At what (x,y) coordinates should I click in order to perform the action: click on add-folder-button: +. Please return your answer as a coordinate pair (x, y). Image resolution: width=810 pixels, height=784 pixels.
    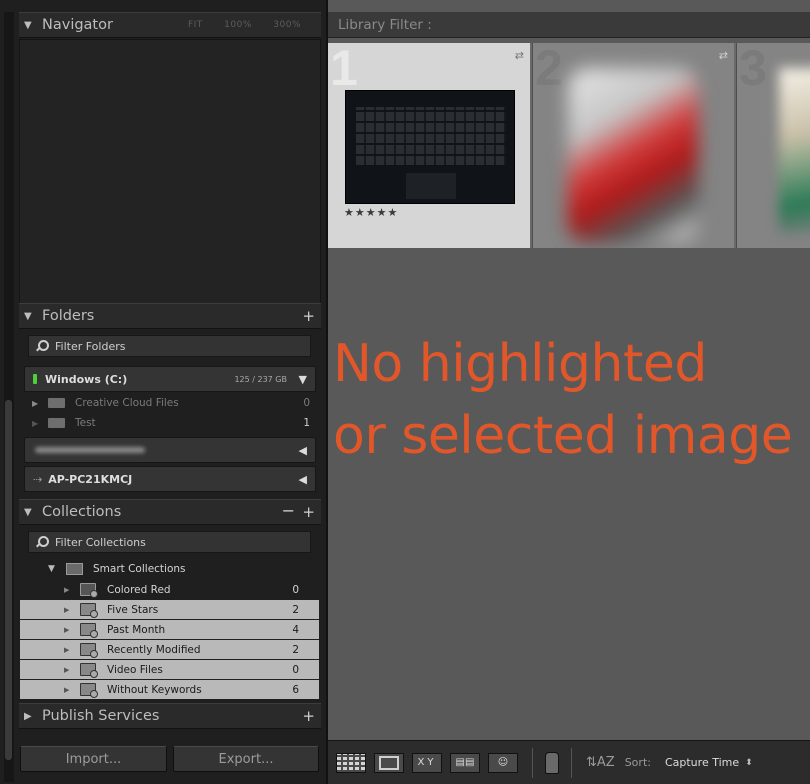
    Looking at the image, I should click on (308, 316).